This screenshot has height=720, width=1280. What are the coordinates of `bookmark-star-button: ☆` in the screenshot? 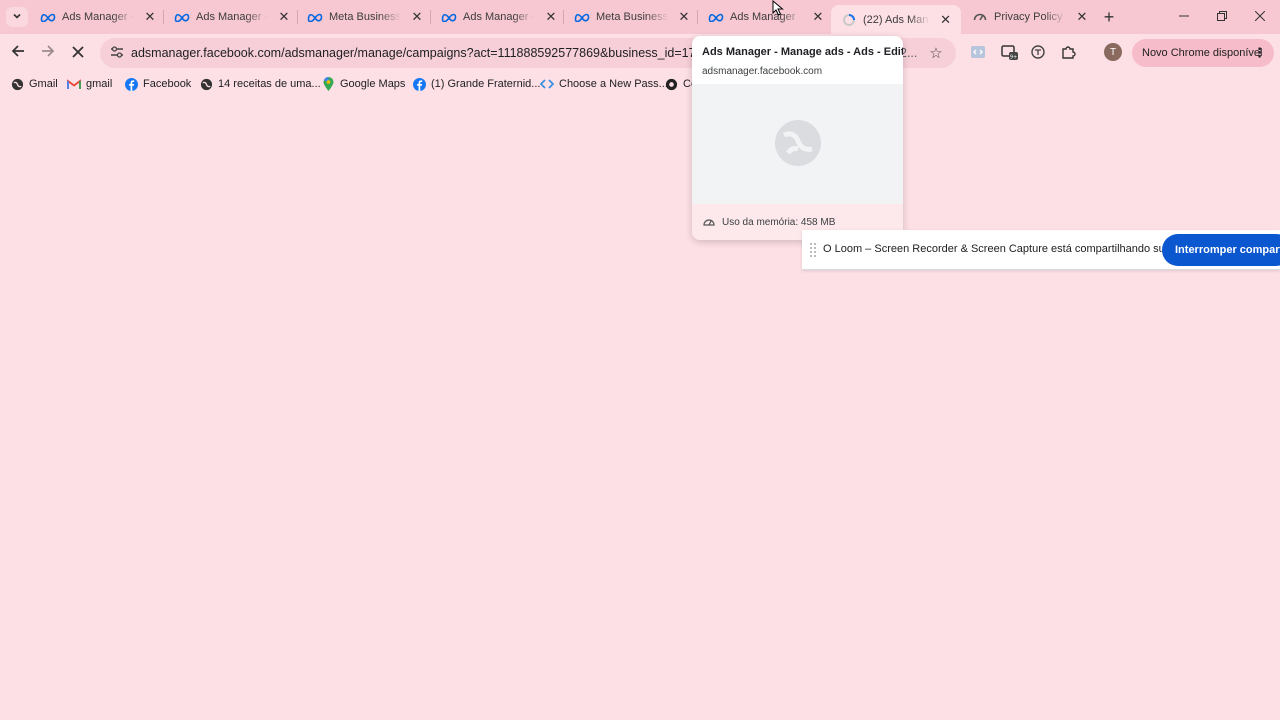 It's located at (936, 53).